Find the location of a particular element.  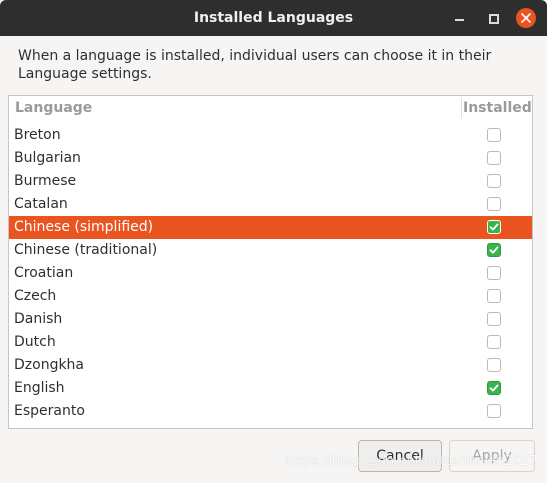

language-label: English is located at coordinates (39, 388).